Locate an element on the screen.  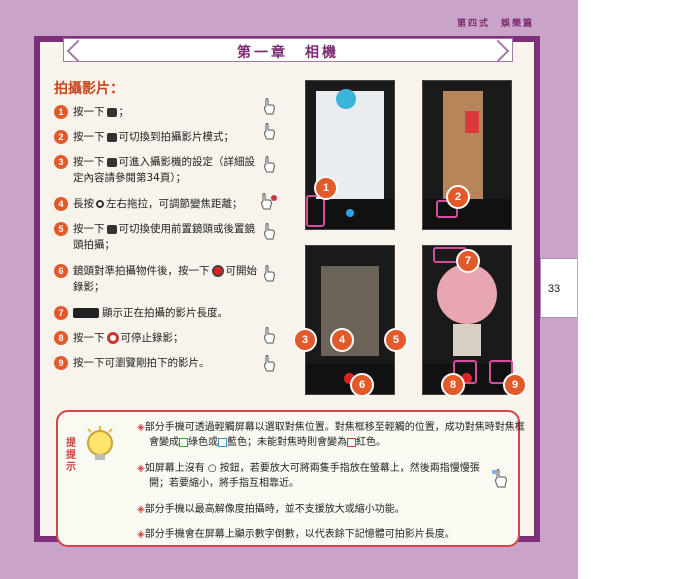
step-1: 1 按一下 ； is located at coordinates (158, 112).